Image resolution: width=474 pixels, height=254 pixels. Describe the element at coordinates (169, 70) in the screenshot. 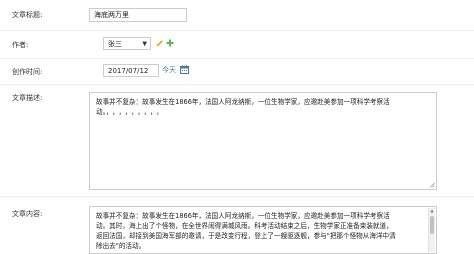

I see `today-link: 今天` at that location.